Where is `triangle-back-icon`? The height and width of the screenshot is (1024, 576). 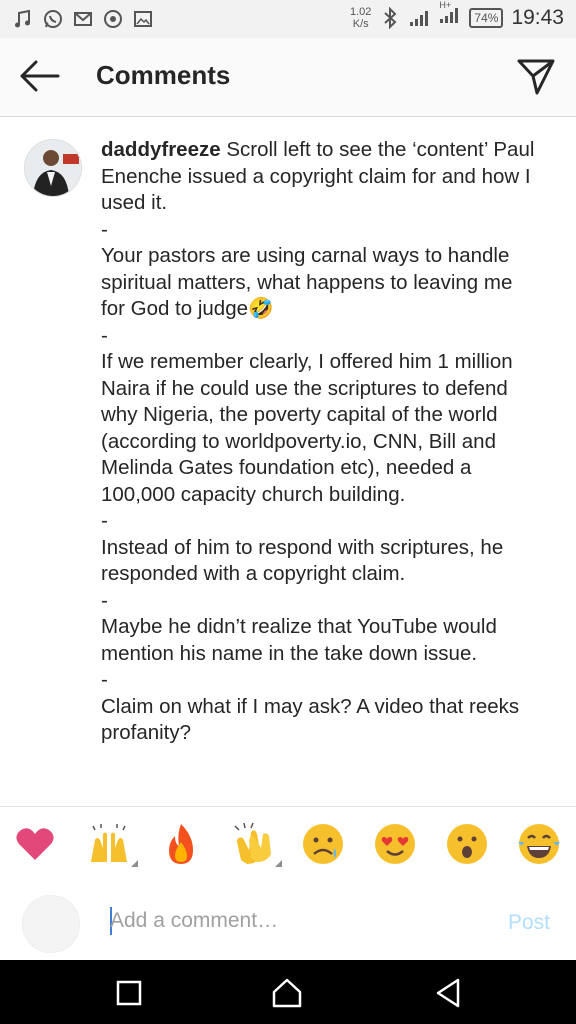 triangle-back-icon is located at coordinates (448, 993).